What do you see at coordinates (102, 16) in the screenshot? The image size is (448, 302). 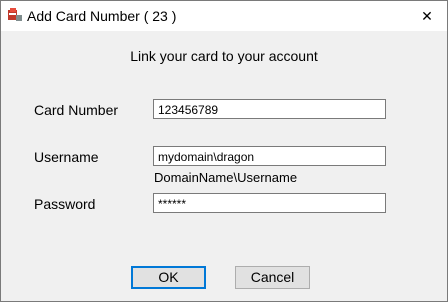 I see `window-title: Add Card Number ( 23 )` at bounding box center [102, 16].